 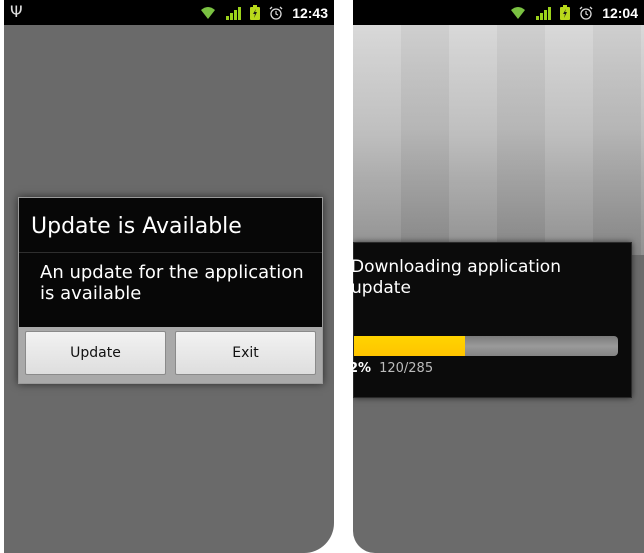 I want to click on status-time: 12:43, so click(x=310, y=12).